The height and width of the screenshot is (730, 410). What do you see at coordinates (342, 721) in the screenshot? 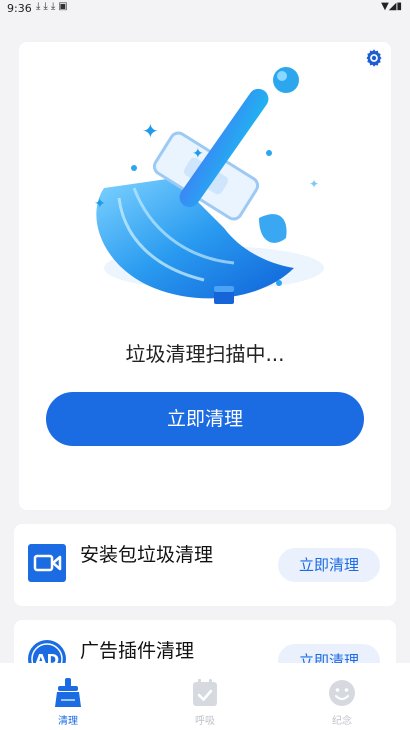
I see `nav-label: 纪念` at bounding box center [342, 721].